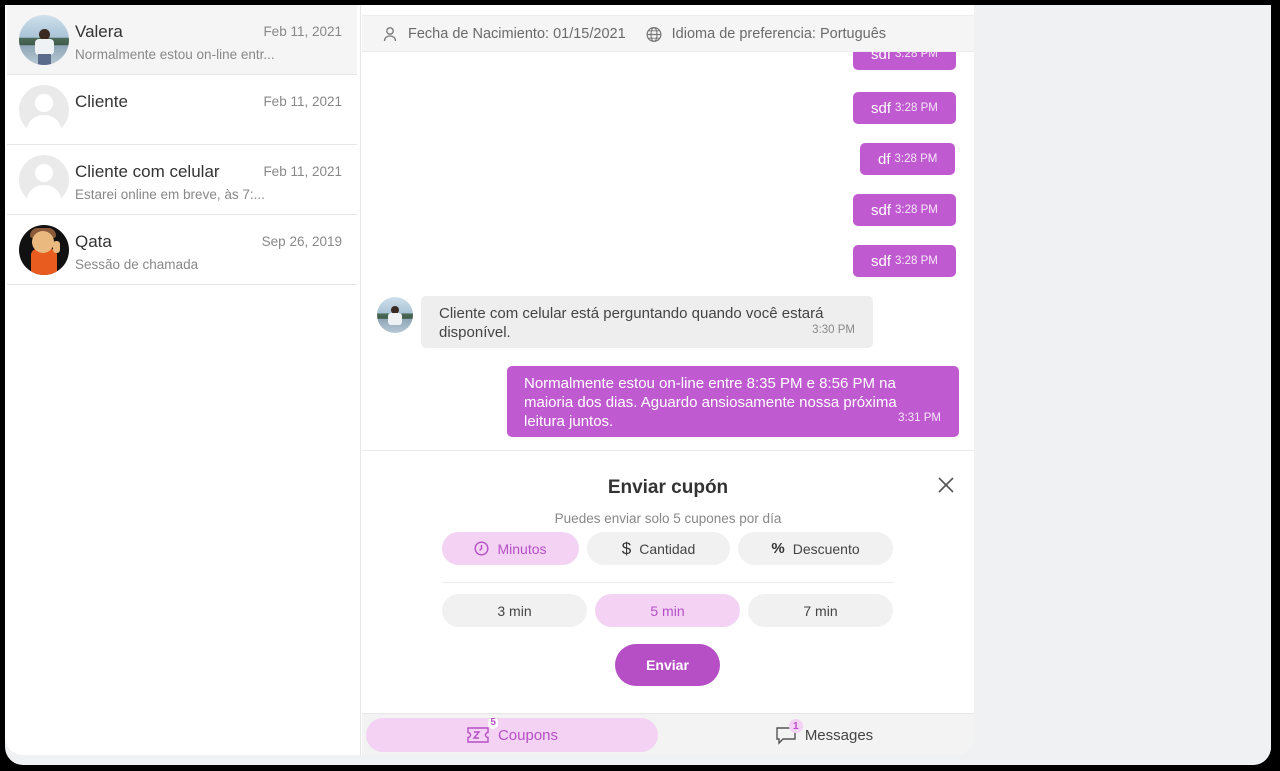 This screenshot has width=1280, height=771. I want to click on duration-label: 7 min, so click(820, 610).